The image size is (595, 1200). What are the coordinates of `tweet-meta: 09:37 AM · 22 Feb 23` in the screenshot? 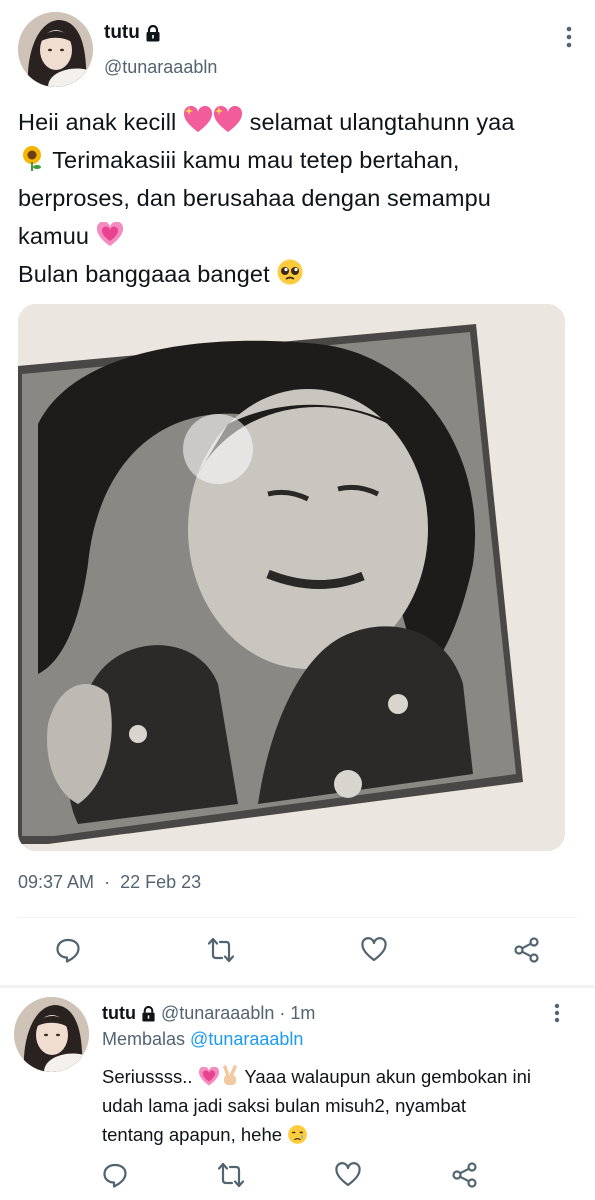 It's located at (109, 882).